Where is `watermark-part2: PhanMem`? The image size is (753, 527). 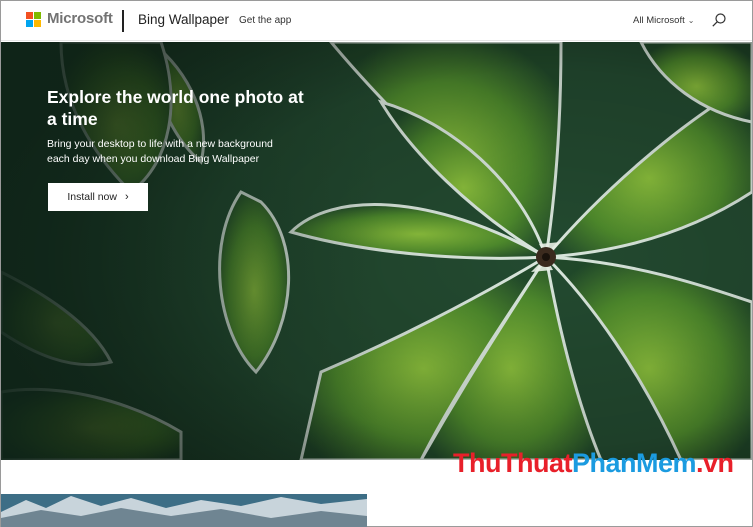
watermark-part2: PhanMem is located at coordinates (634, 463).